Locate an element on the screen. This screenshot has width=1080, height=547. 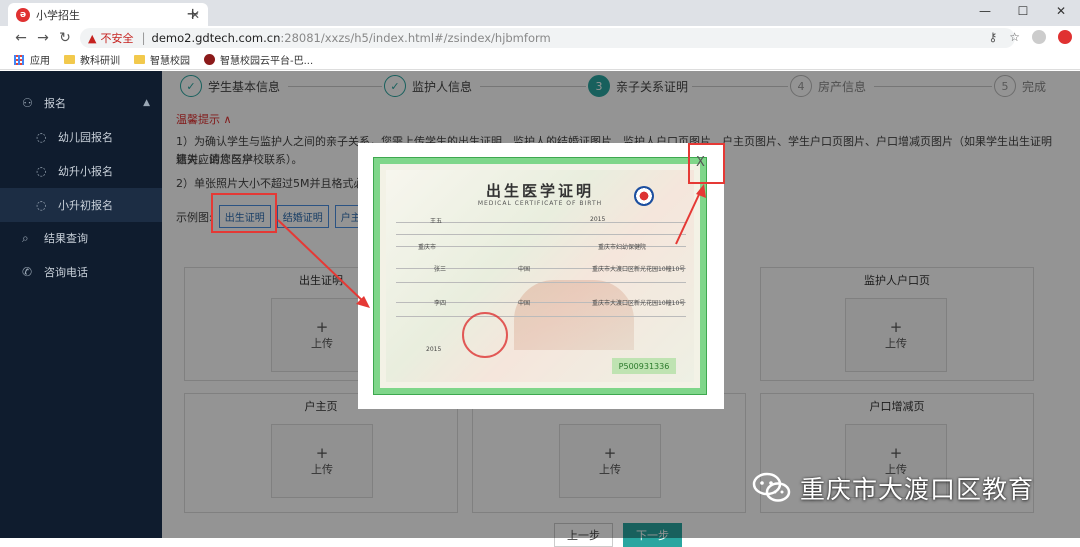
arrow-to-image is located at coordinates (322, 262).